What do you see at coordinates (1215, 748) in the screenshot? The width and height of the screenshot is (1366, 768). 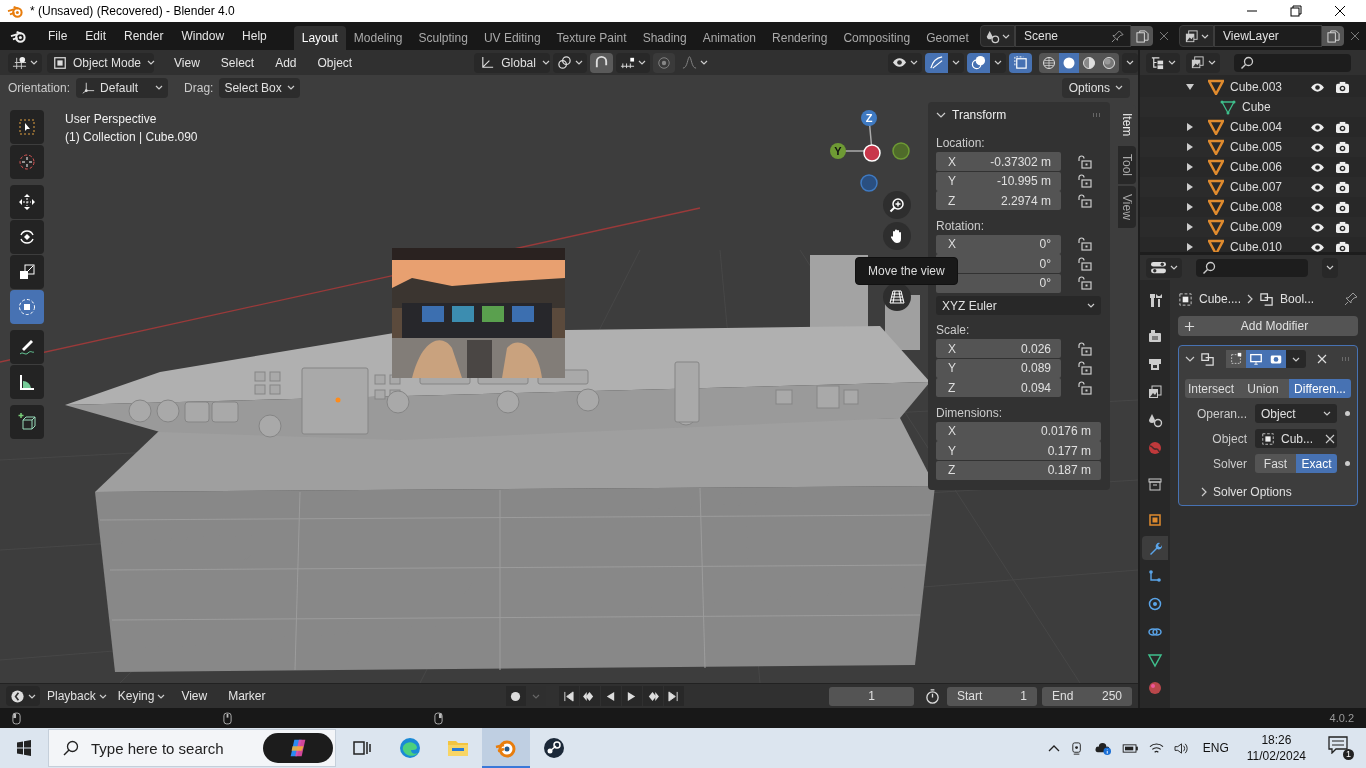 I see `language-indicator: ENG` at bounding box center [1215, 748].